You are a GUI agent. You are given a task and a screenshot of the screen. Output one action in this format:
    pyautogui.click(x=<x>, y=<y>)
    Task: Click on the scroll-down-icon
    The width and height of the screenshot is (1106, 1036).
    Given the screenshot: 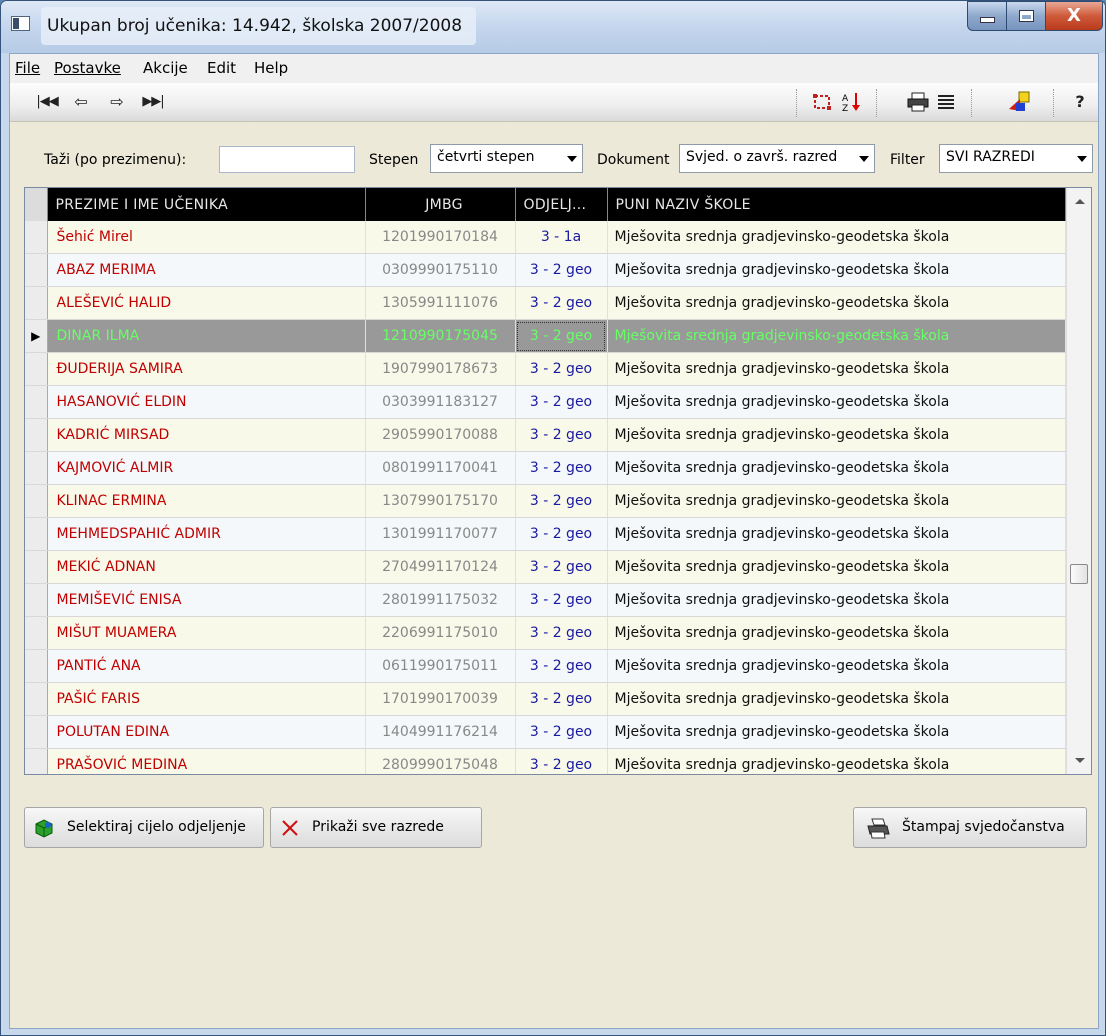 What is the action you would take?
    pyautogui.click(x=1080, y=760)
    